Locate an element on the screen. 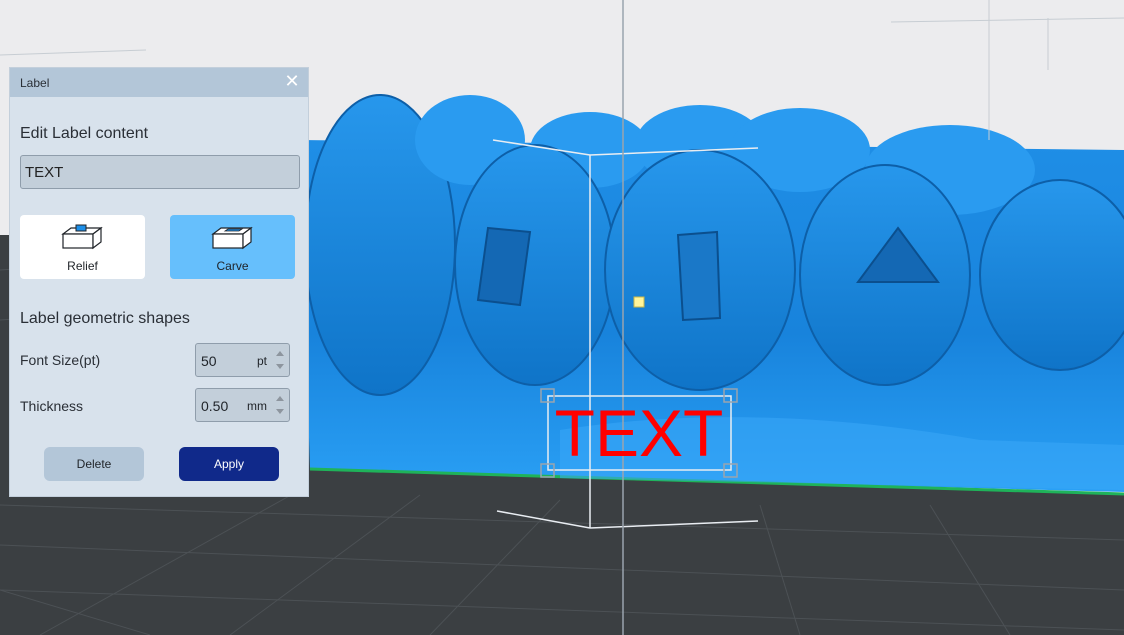 The width and height of the screenshot is (1124, 635). thickness-label: Thickness is located at coordinates (52, 406).